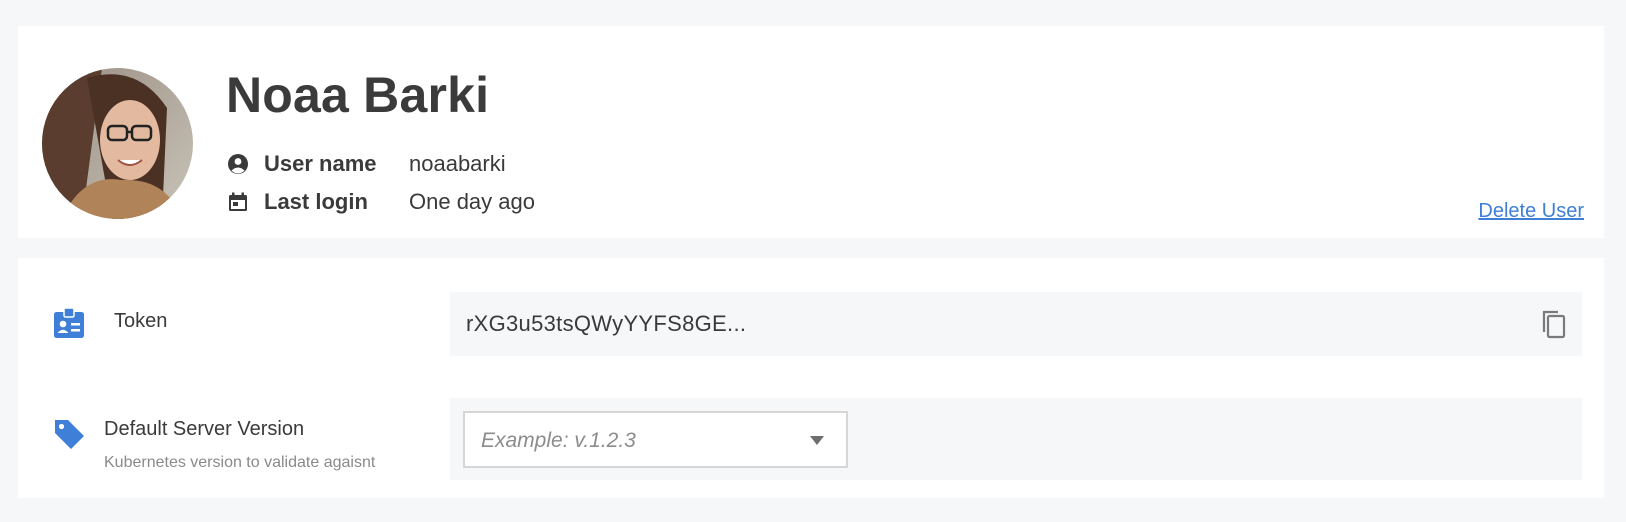 The height and width of the screenshot is (522, 1626). Describe the element at coordinates (358, 95) in the screenshot. I see `user-full-name: Noaa Barki` at that location.